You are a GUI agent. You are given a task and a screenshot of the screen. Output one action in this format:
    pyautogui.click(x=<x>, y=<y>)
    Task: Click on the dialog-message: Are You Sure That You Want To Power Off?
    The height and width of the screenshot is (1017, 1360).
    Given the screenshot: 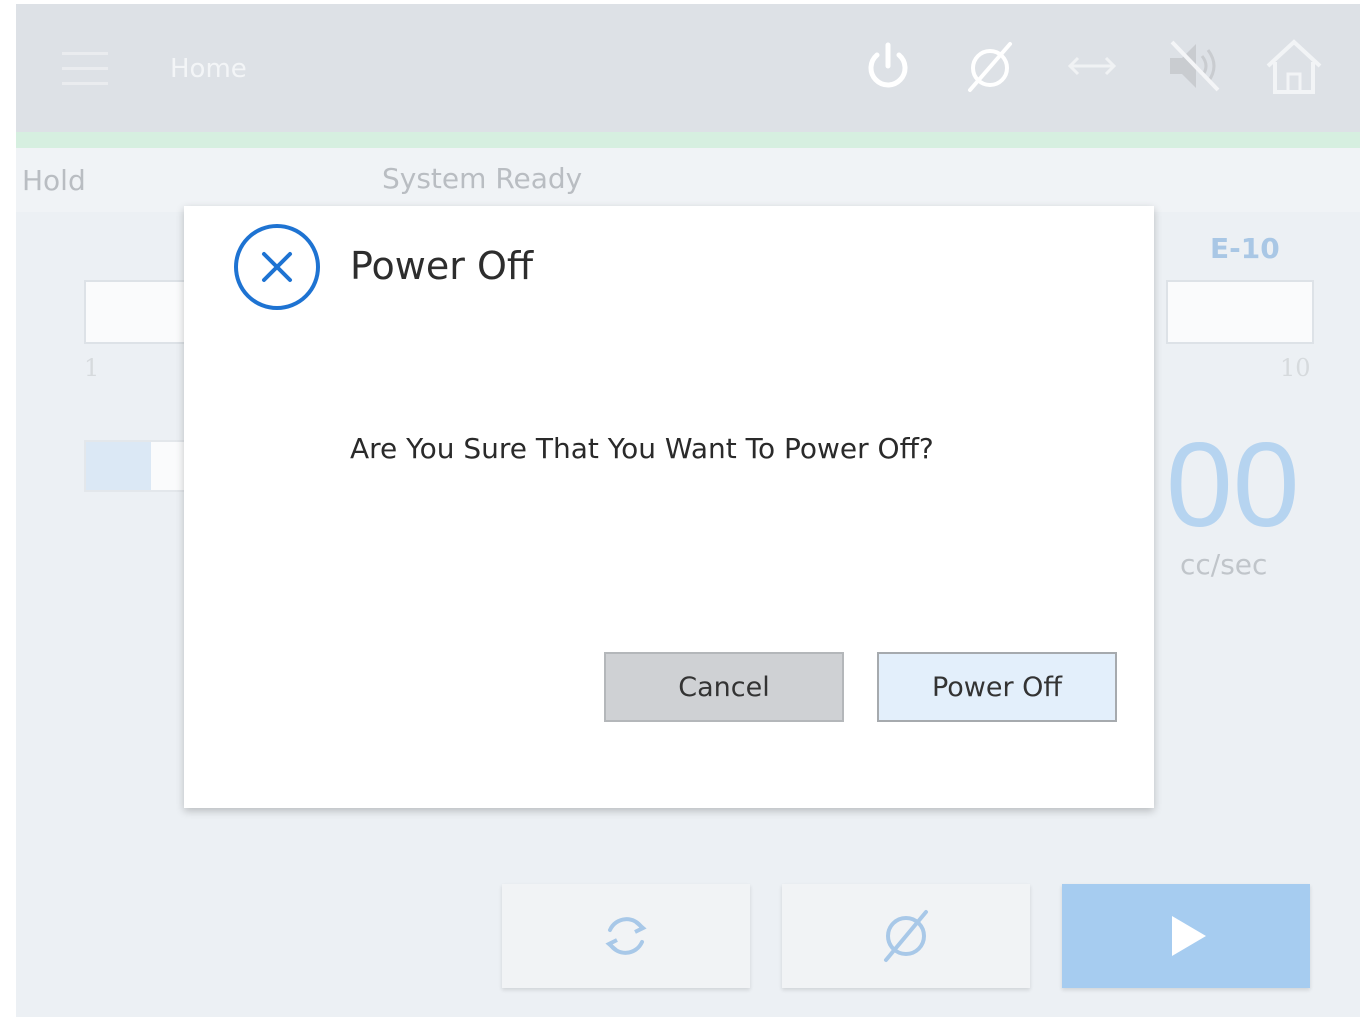 What is the action you would take?
    pyautogui.click(x=642, y=448)
    